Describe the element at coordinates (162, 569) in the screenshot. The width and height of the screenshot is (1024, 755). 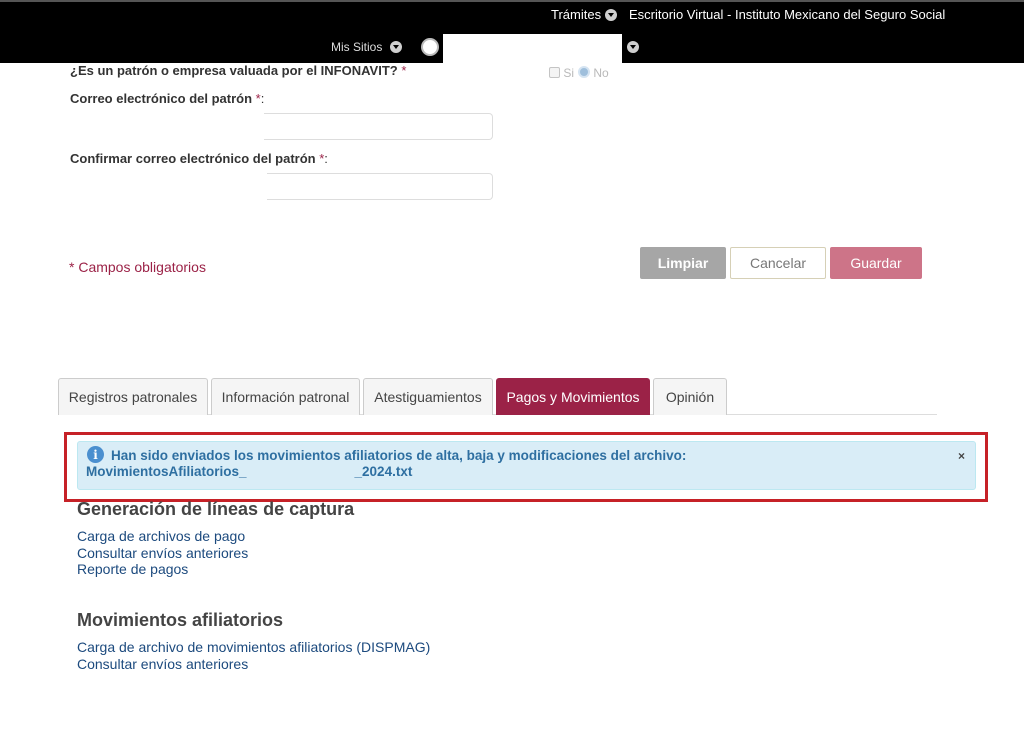
I see `link-reporte-pagos: Reporte de pagos` at that location.